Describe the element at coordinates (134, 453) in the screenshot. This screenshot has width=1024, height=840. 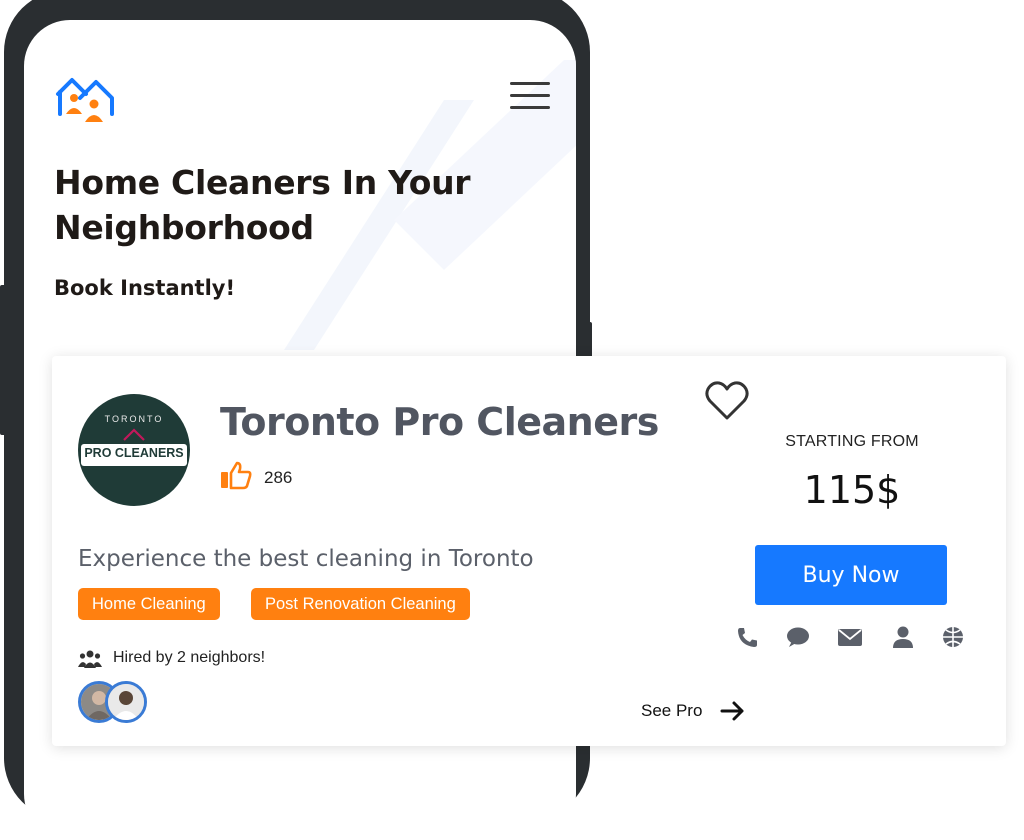
I see `company-logo-main-text: PRO CLEANERS` at that location.